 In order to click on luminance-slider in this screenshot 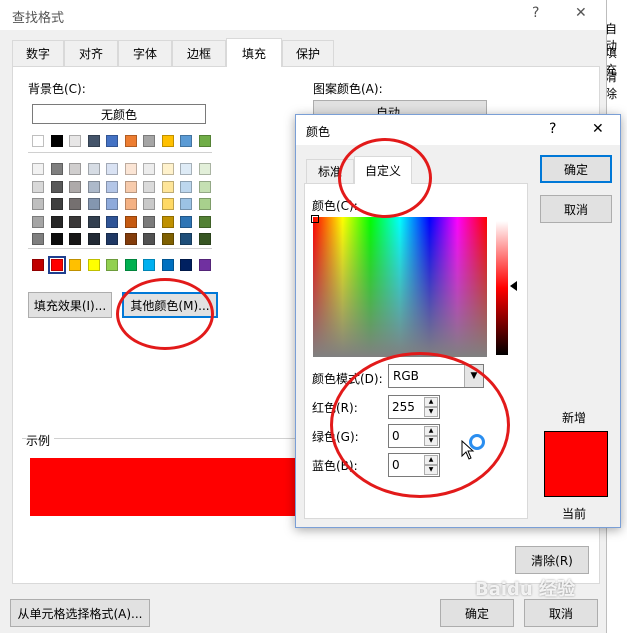, I will do `click(502, 288)`.